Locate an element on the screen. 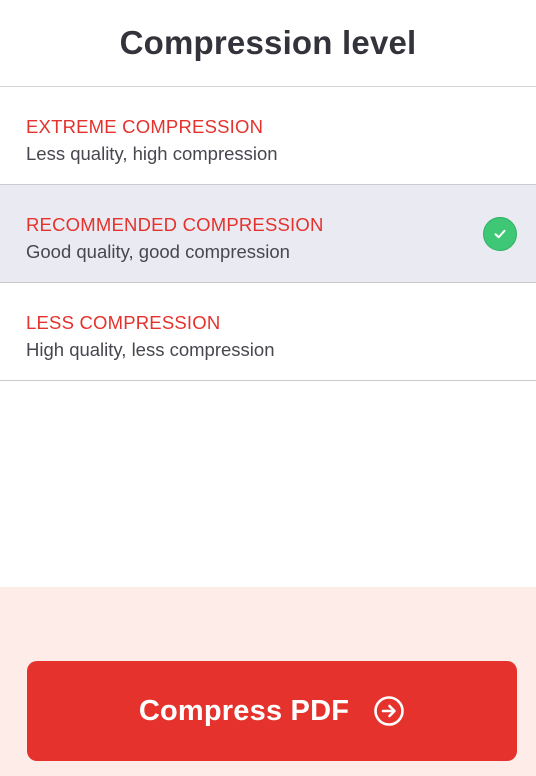 The width and height of the screenshot is (536, 776). panel-header: Compression level is located at coordinates (268, 43).